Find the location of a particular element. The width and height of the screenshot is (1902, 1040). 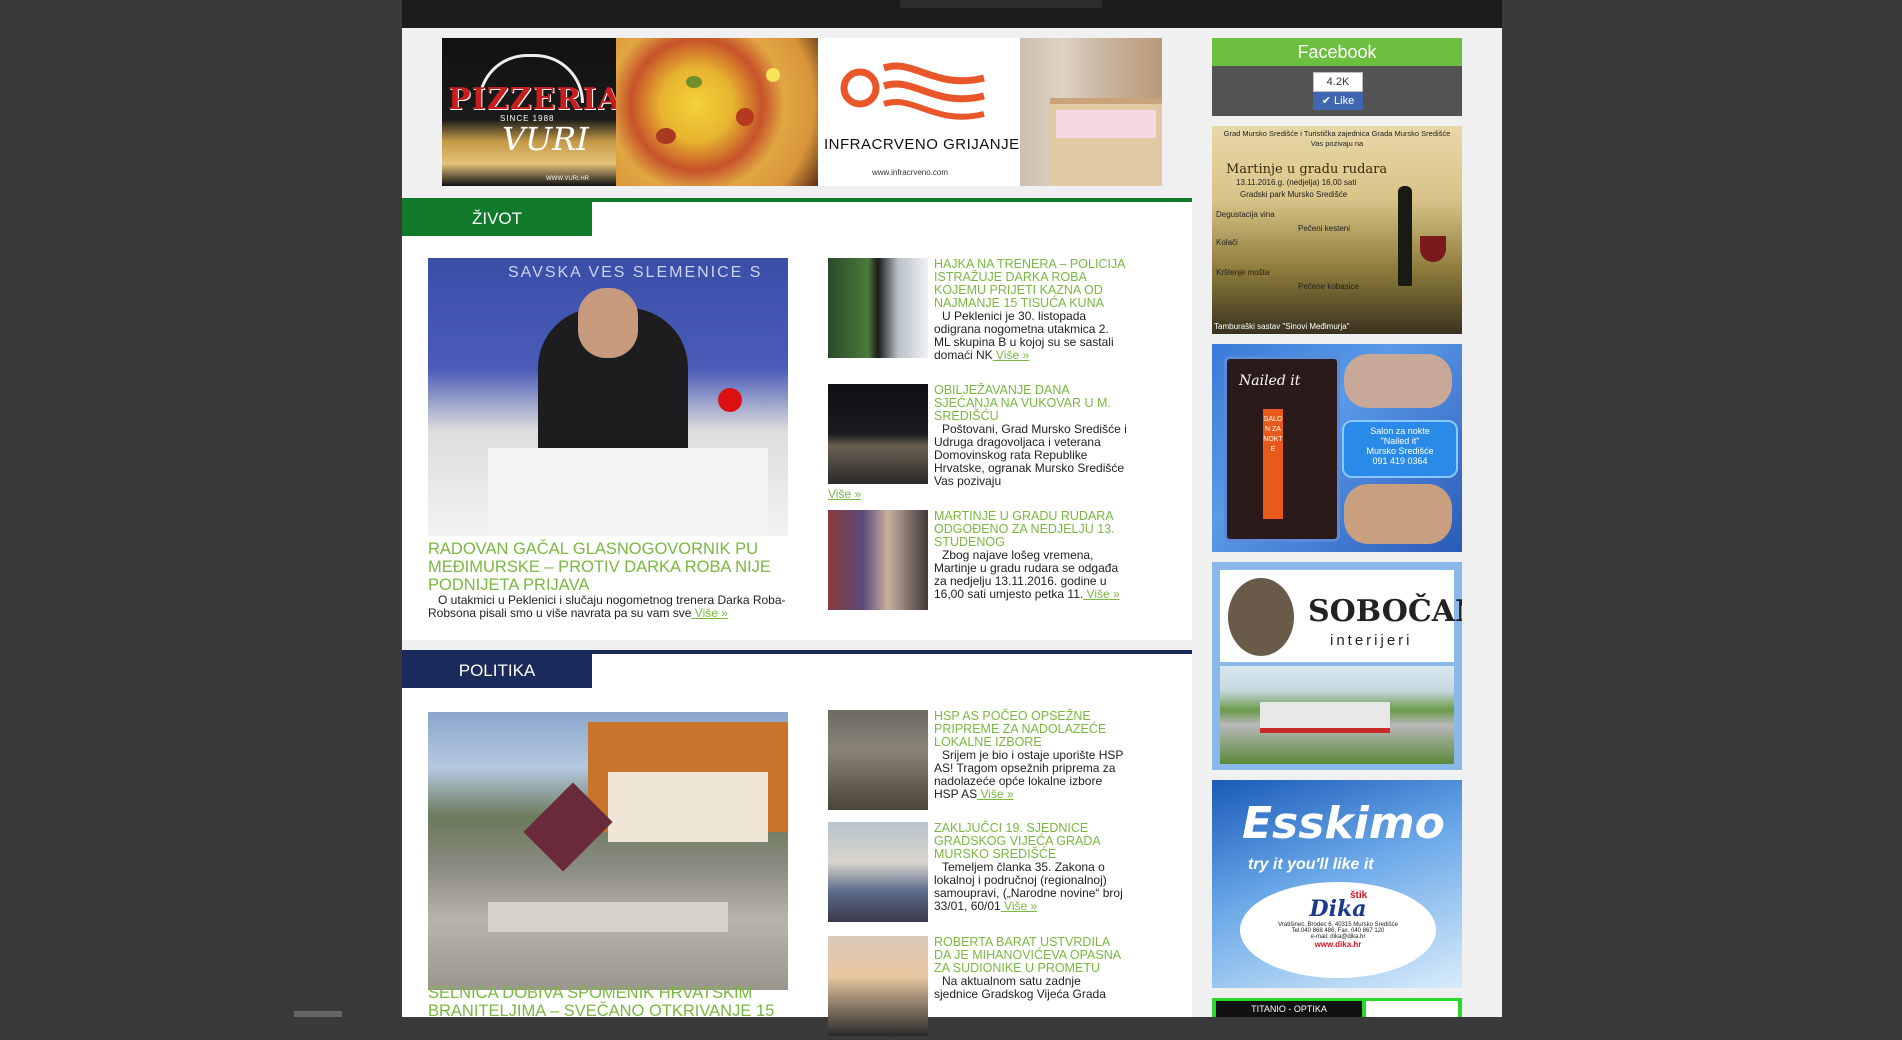

factory-photo is located at coordinates (1337, 715).